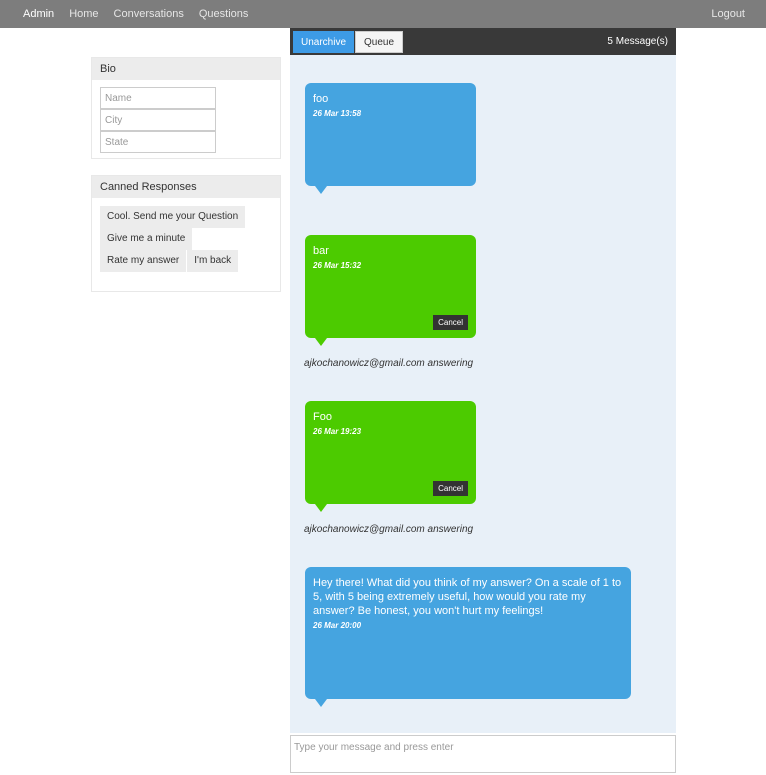 This screenshot has width=766, height=775. Describe the element at coordinates (483, 41) in the screenshot. I see `chat-toolbar: Unarchive Queue 5 Message(s)` at that location.